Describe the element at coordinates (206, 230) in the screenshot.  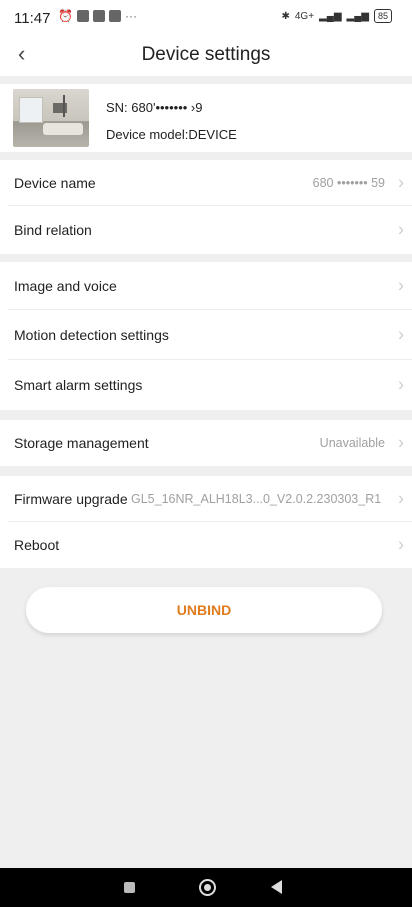
I see `bind-relation-row: Bind relation ›` at that location.